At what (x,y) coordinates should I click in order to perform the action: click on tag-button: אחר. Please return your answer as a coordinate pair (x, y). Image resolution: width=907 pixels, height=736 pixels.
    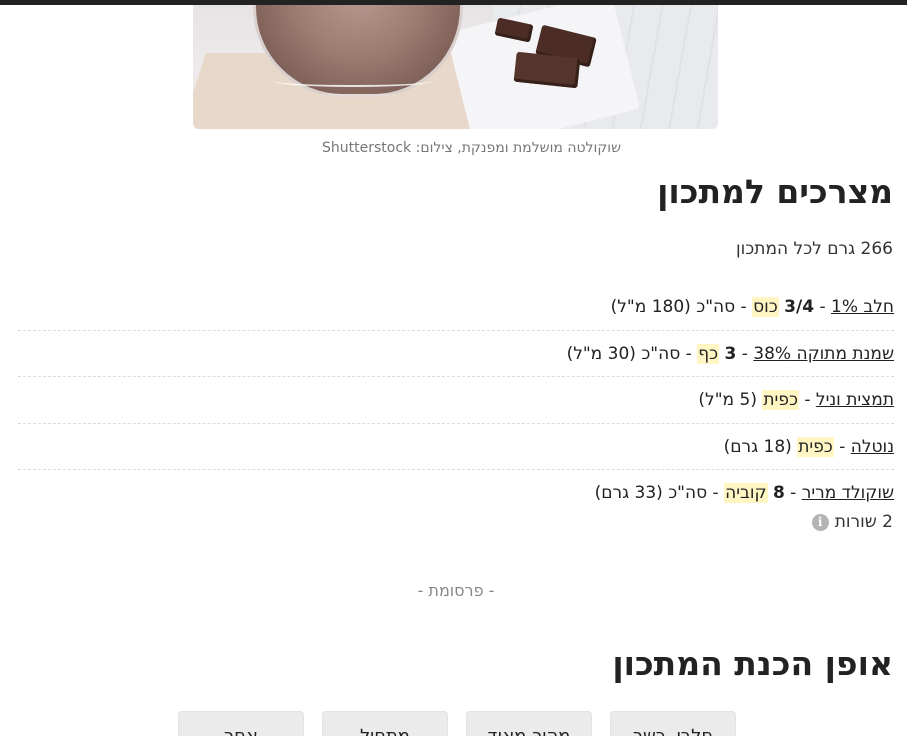
    Looking at the image, I should click on (241, 723).